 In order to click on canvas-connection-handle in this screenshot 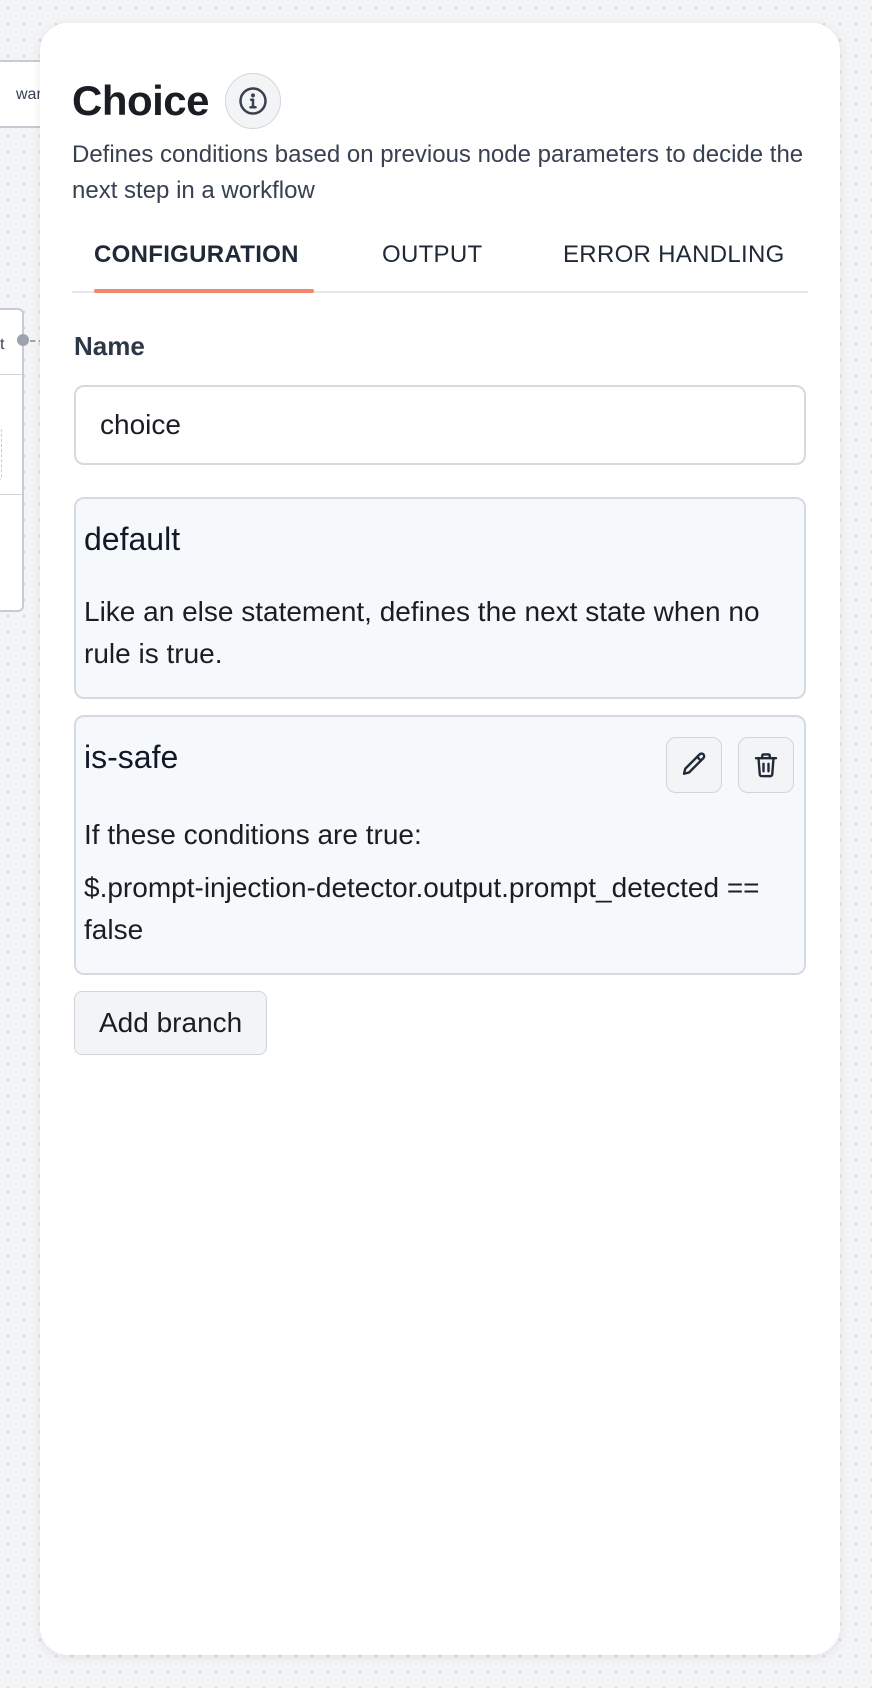, I will do `click(23, 340)`.